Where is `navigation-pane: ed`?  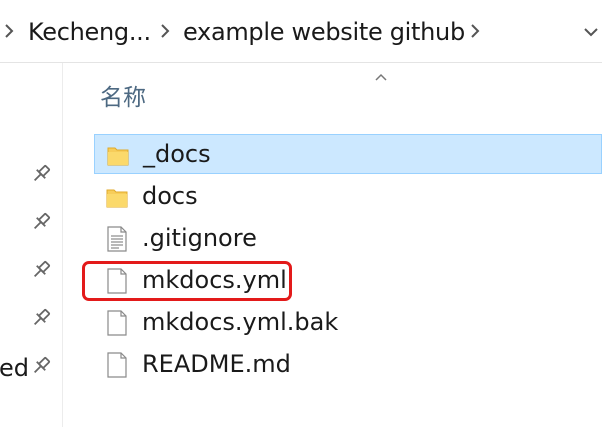
navigation-pane: ed is located at coordinates (31, 245).